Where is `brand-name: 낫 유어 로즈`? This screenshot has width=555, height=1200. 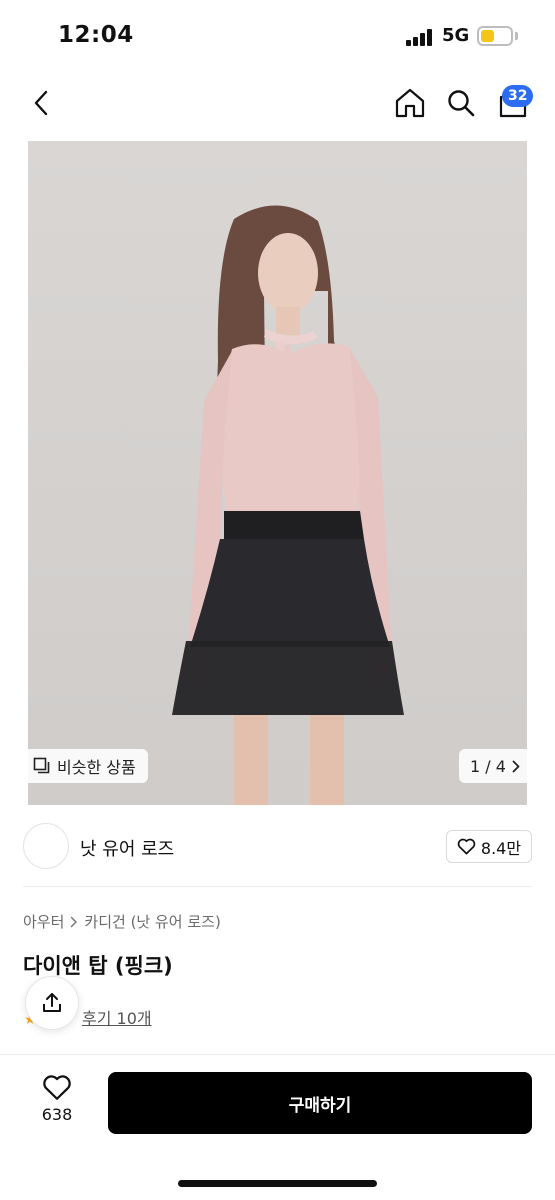
brand-name: 낫 유어 로즈 is located at coordinates (127, 848).